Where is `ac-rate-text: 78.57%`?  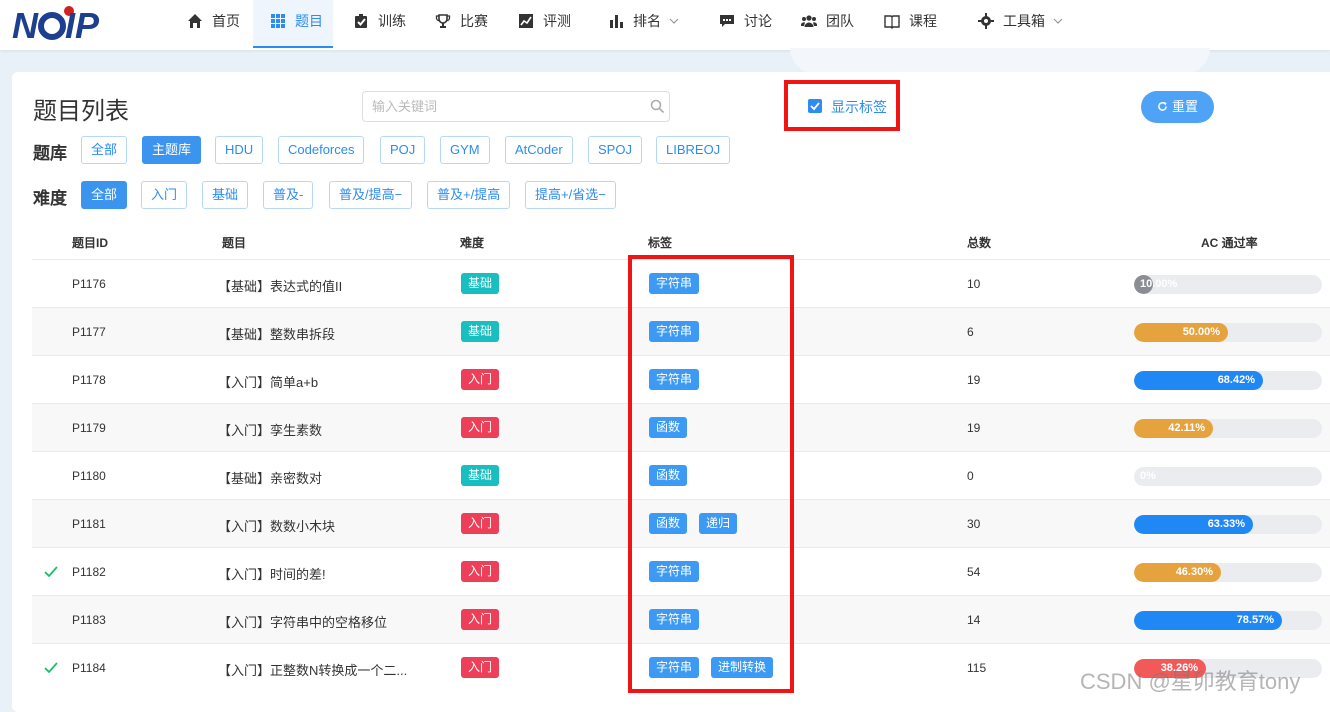
ac-rate-text: 78.57% is located at coordinates (1255, 620).